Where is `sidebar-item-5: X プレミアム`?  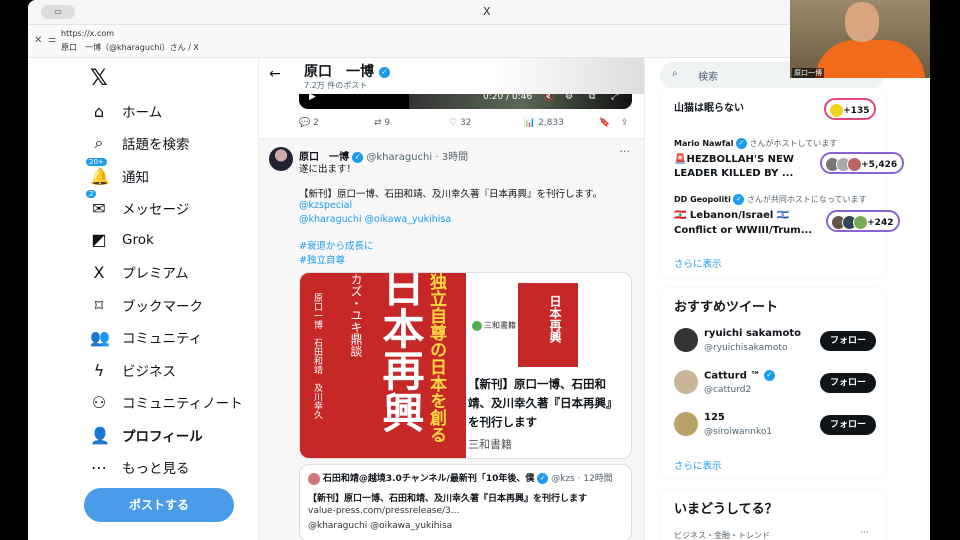 sidebar-item-5: X プレミアム is located at coordinates (139, 272).